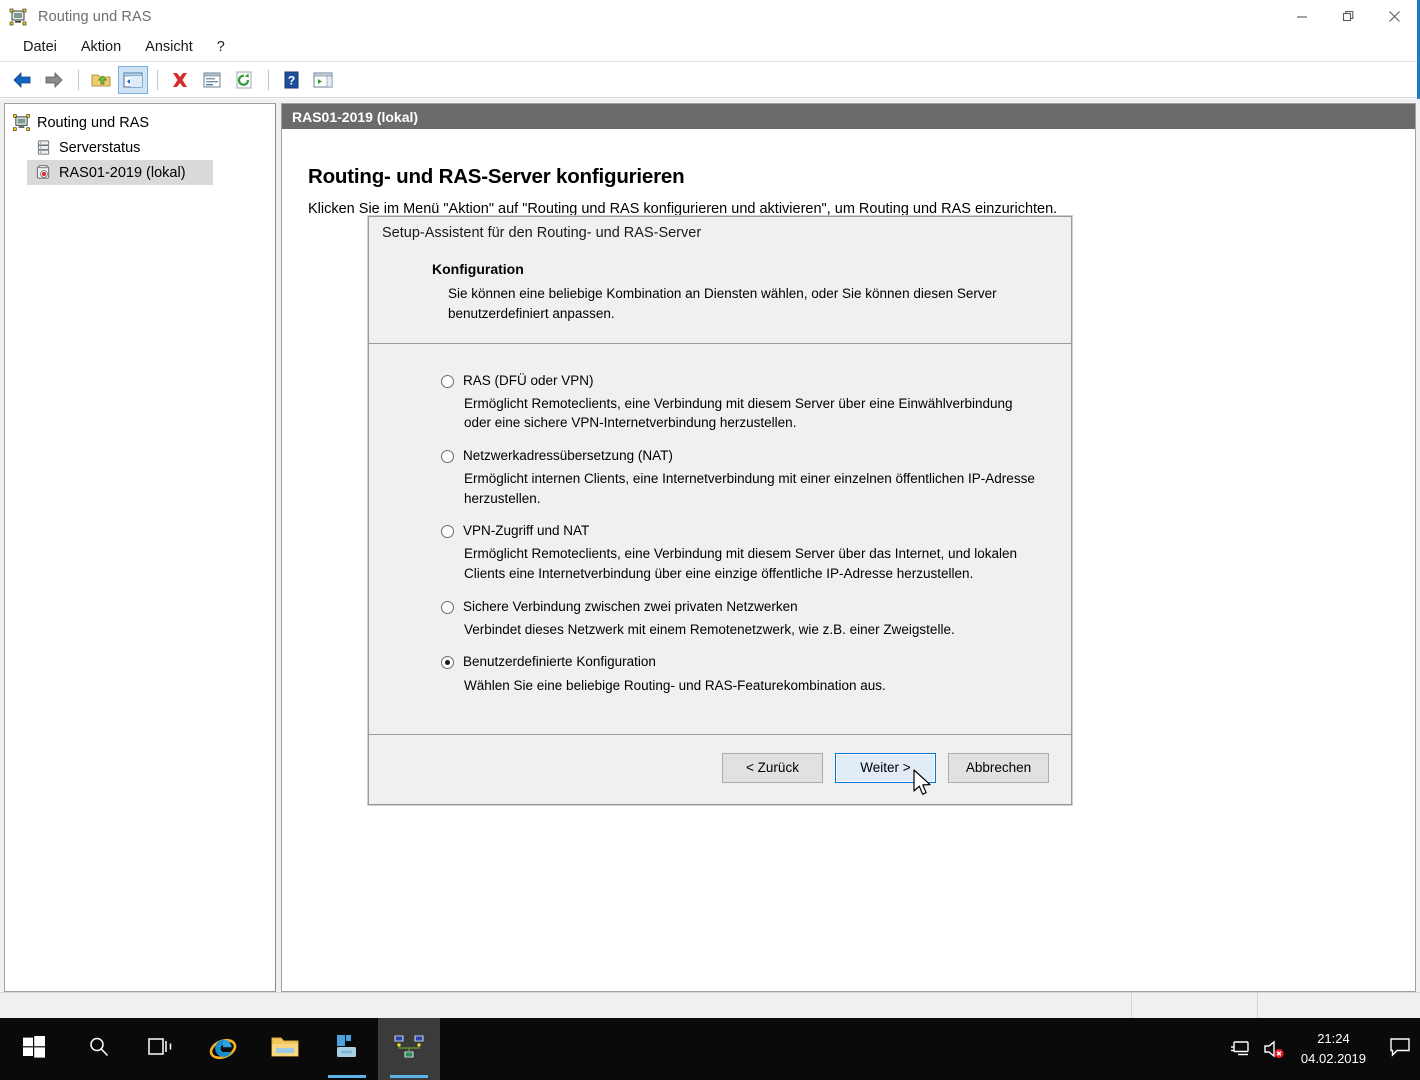 This screenshot has width=1420, height=1080. Describe the element at coordinates (566, 1005) in the screenshot. I see `status-panel-main` at that location.